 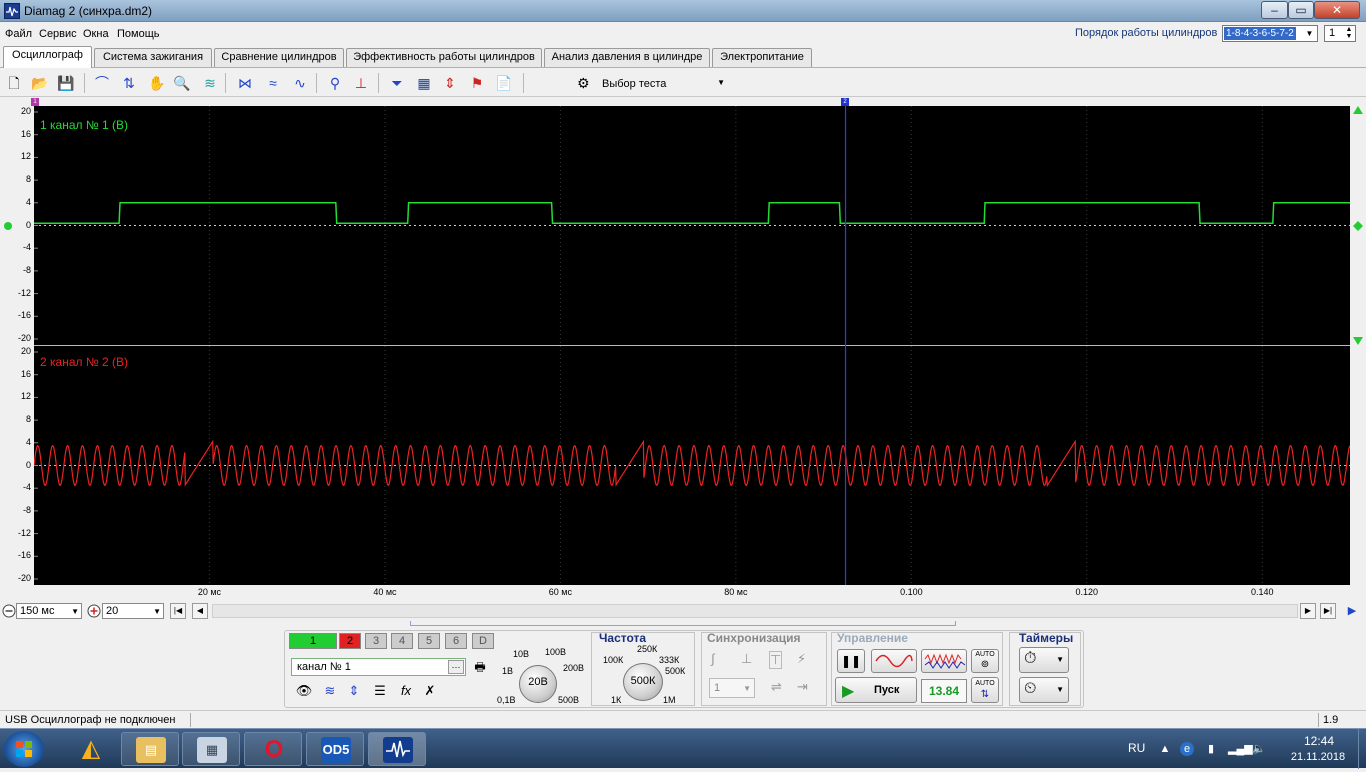 What do you see at coordinates (35, 102) in the screenshot?
I see `cursor-marker-1: 1` at bounding box center [35, 102].